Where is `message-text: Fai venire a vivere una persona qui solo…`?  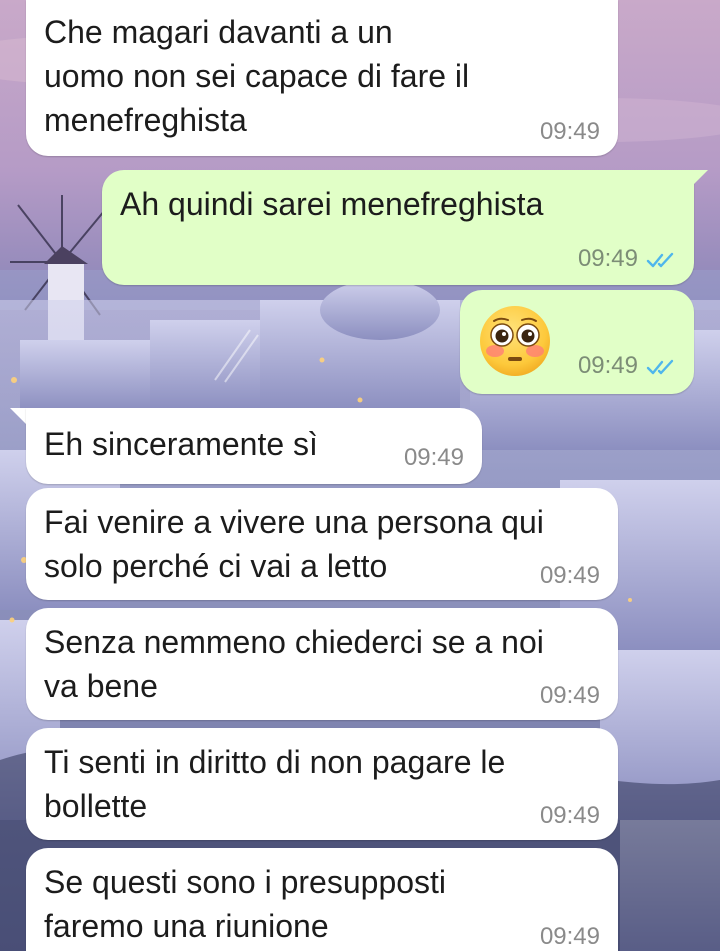 message-text: Fai venire a vivere una persona qui solo… is located at coordinates (294, 544).